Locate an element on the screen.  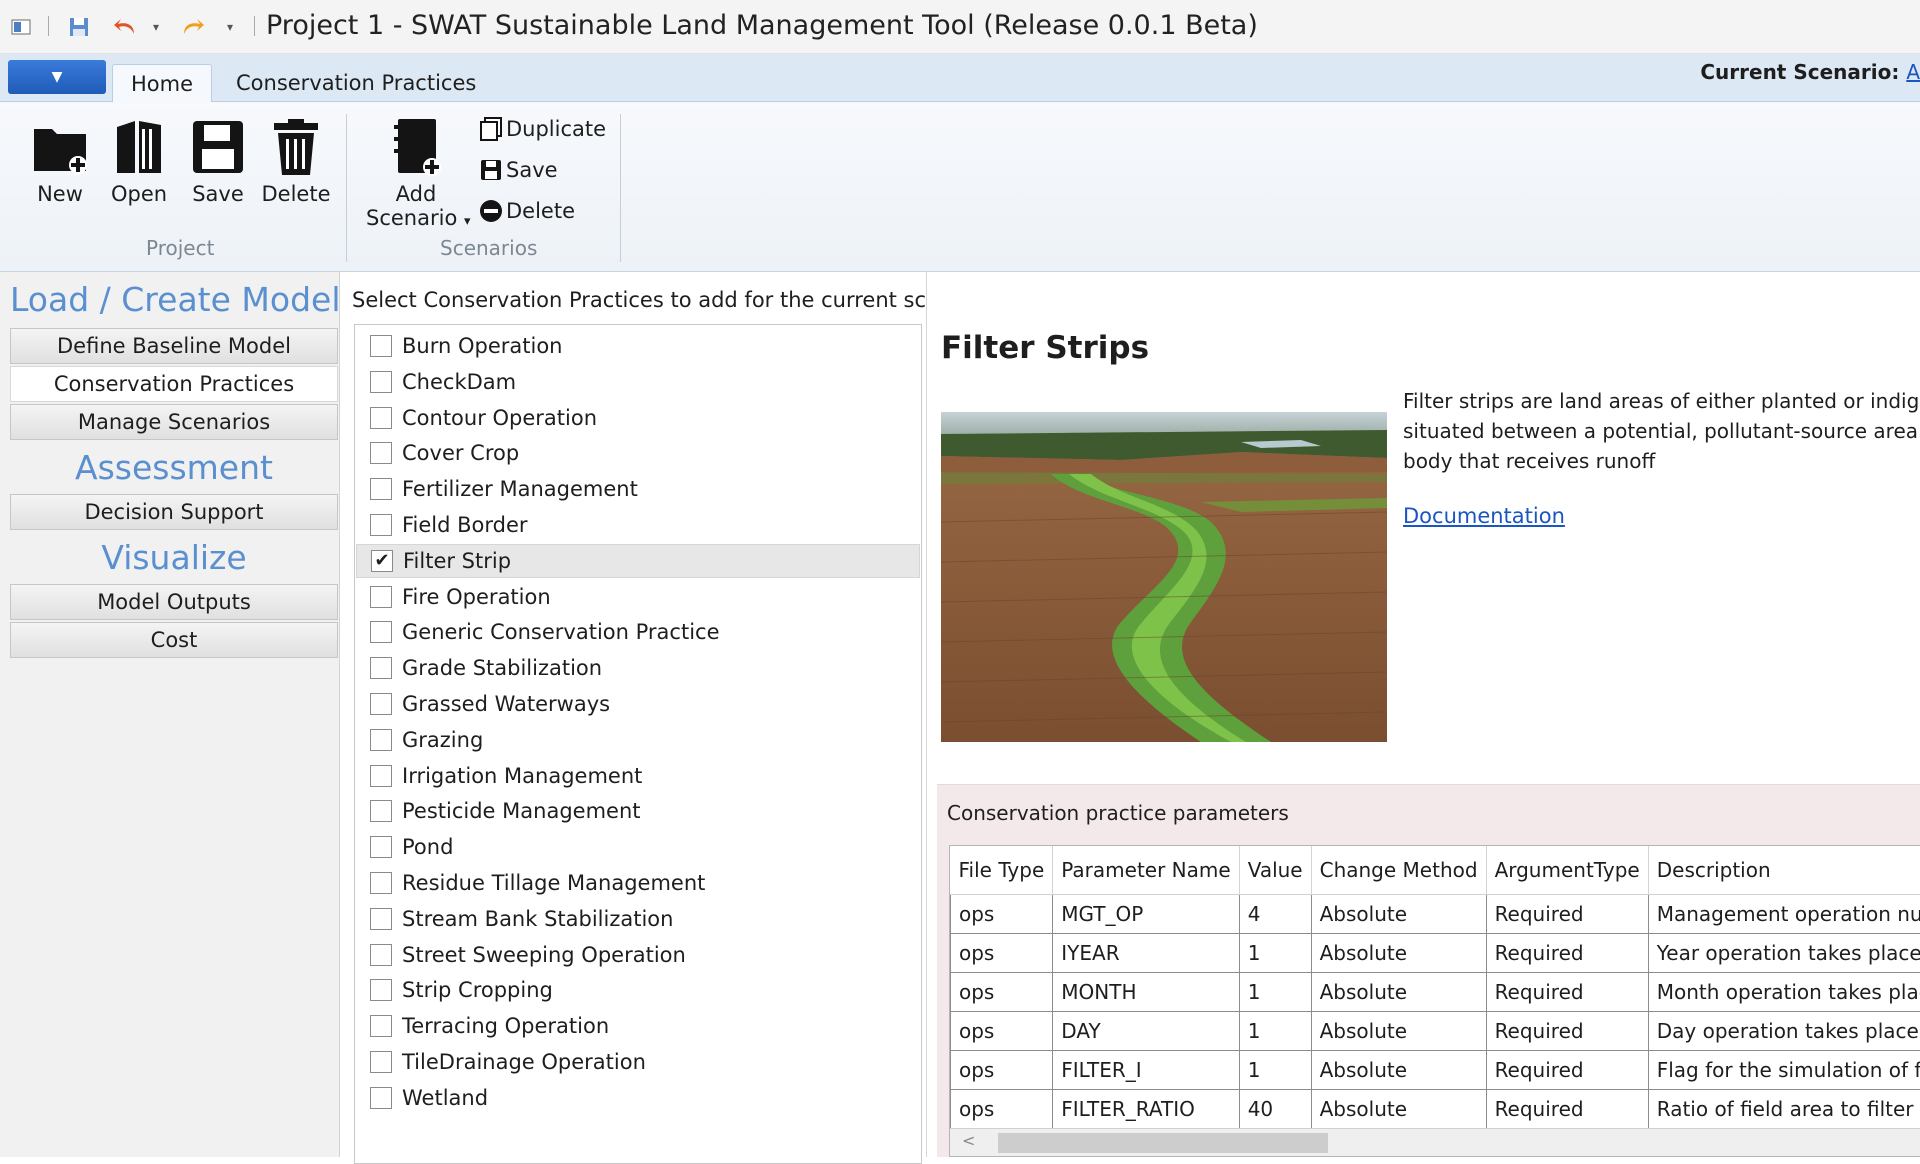
table-cell: Day operation takes place is located at coordinates (1784, 1030).